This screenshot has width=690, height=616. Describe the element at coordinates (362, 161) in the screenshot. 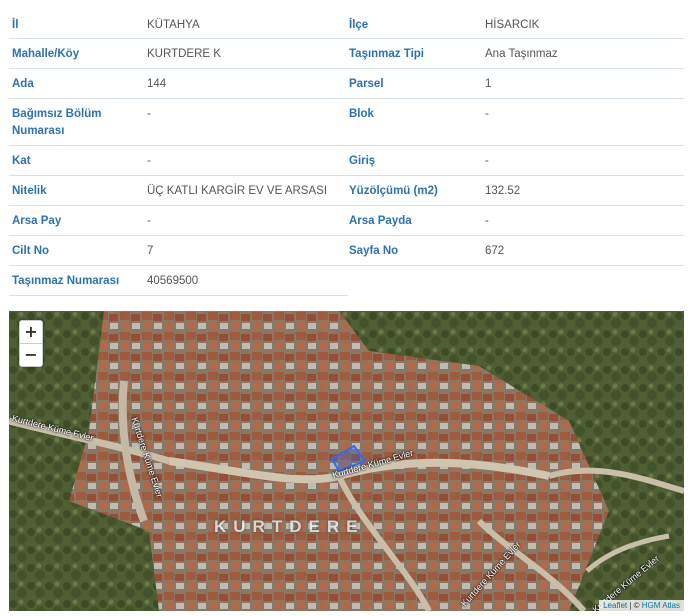

I see `label-giris: Giriş` at that location.